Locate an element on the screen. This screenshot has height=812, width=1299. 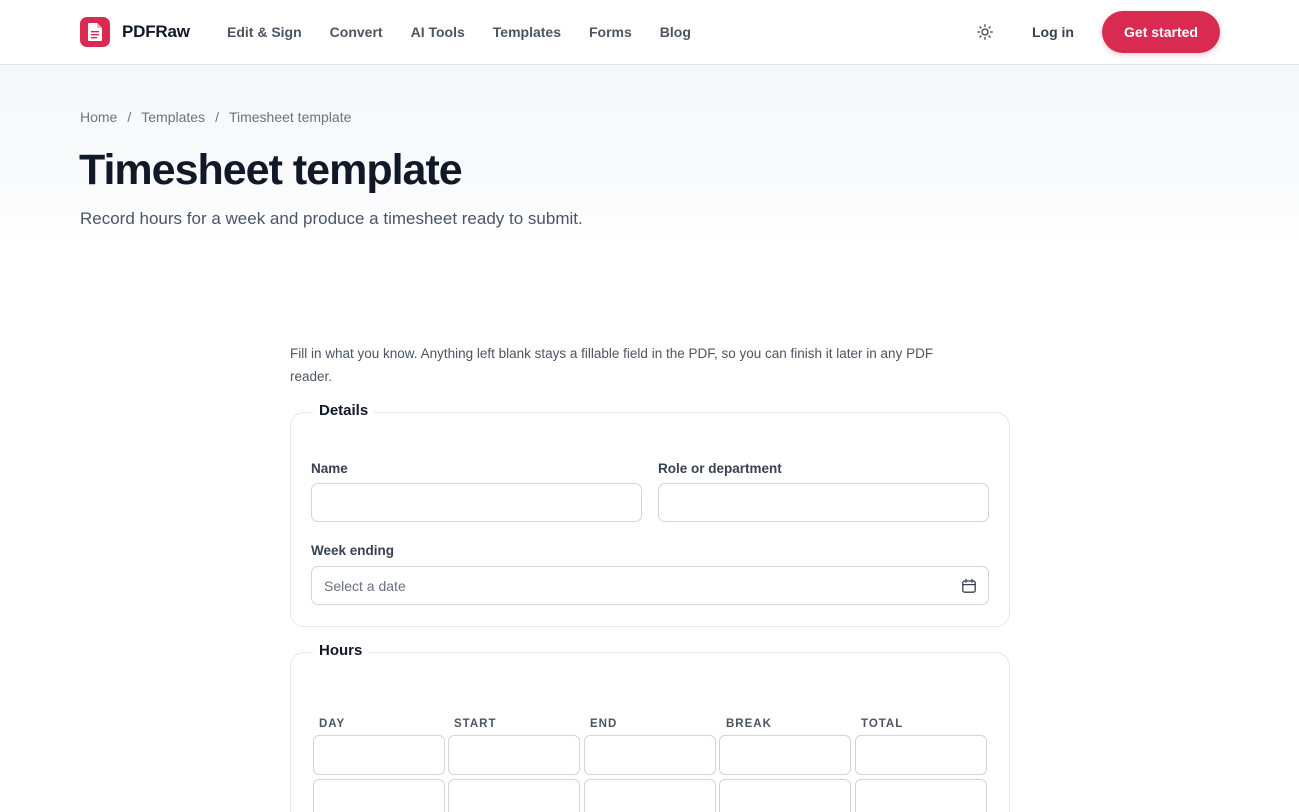
nav-item-edit-sign: Edit & Sign is located at coordinates (264, 32).